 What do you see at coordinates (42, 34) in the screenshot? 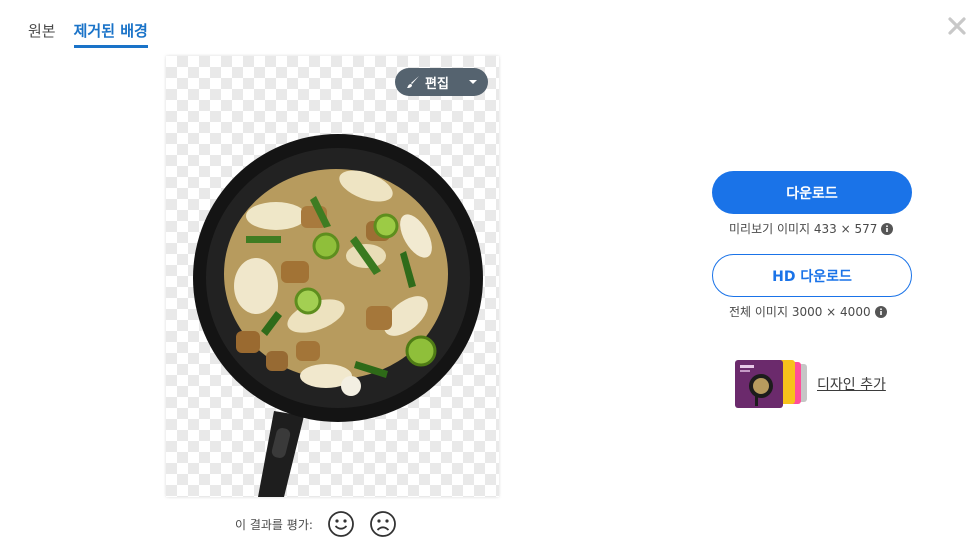
I see `tab-original: 원본` at bounding box center [42, 34].